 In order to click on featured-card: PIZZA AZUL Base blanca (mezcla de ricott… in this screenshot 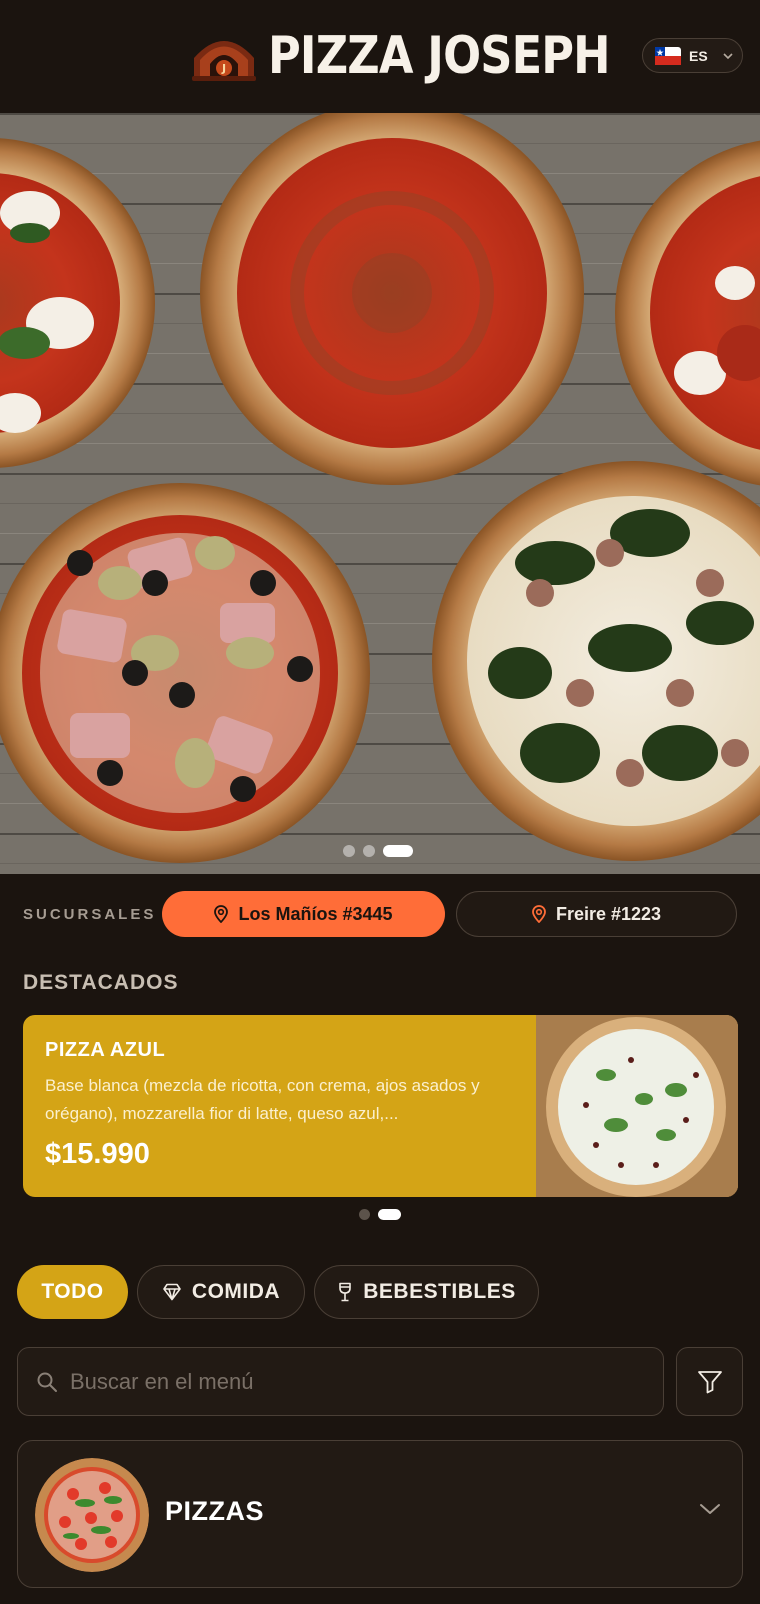, I will do `click(380, 1106)`.